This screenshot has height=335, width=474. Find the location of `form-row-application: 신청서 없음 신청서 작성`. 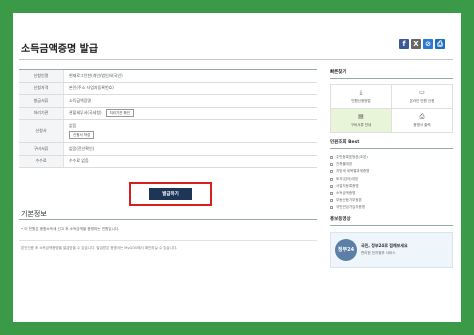

form-row-application: 신청서 없음 신청서 작성 is located at coordinates (168, 131).